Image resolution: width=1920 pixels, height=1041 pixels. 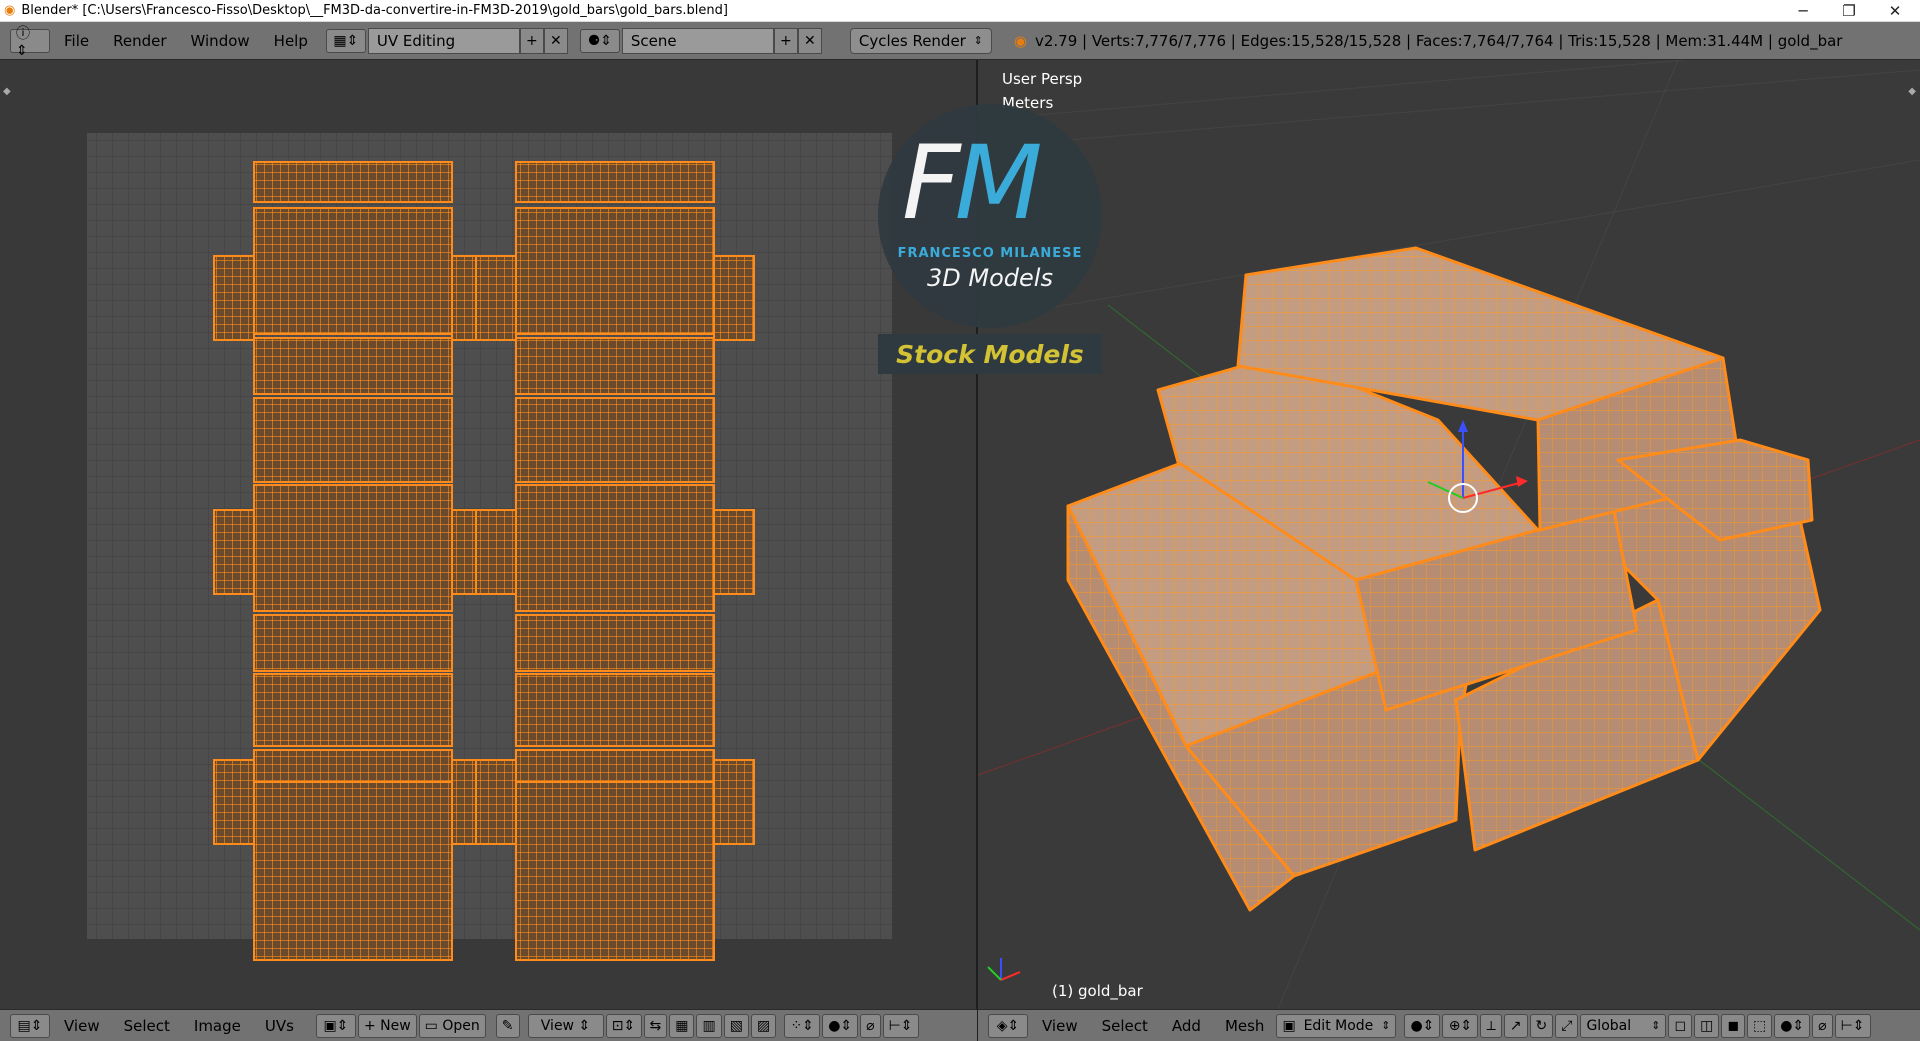 I want to click on face-mode-icon: ◼, so click(x=1733, y=1025).